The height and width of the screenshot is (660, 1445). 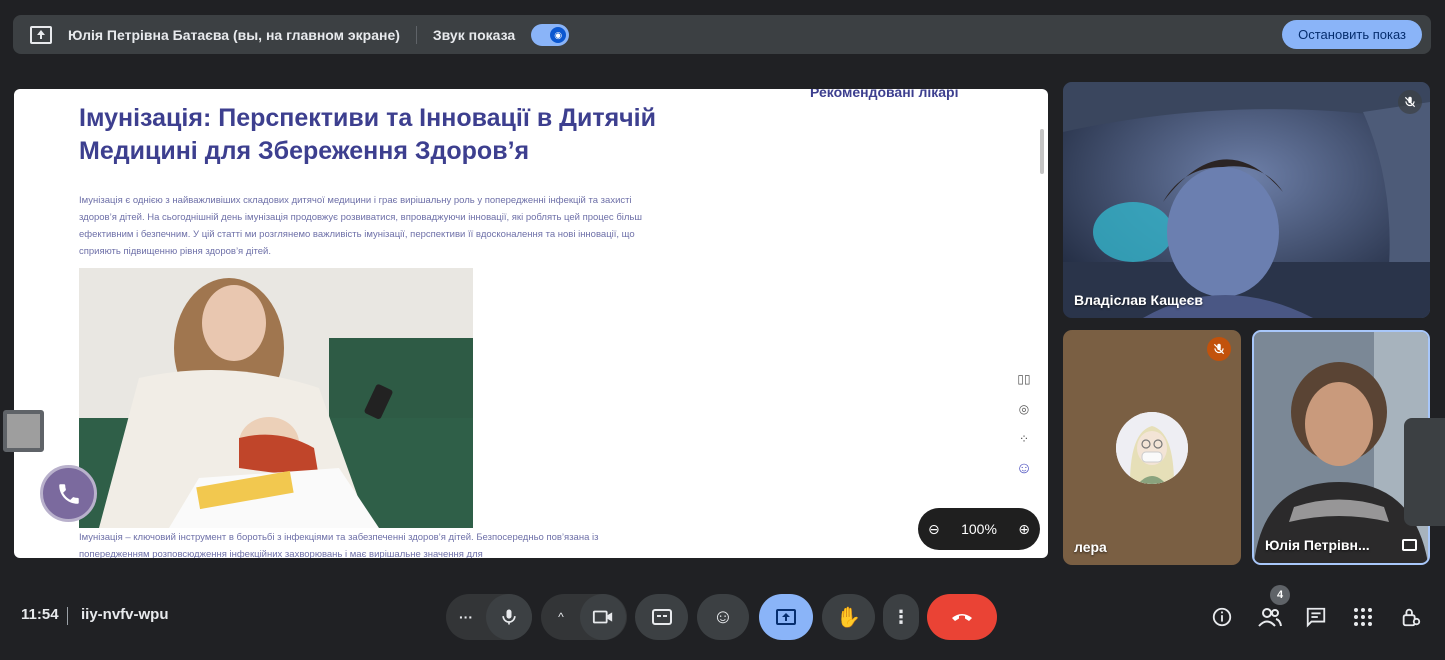 I want to click on captions-button, so click(x=661, y=617).